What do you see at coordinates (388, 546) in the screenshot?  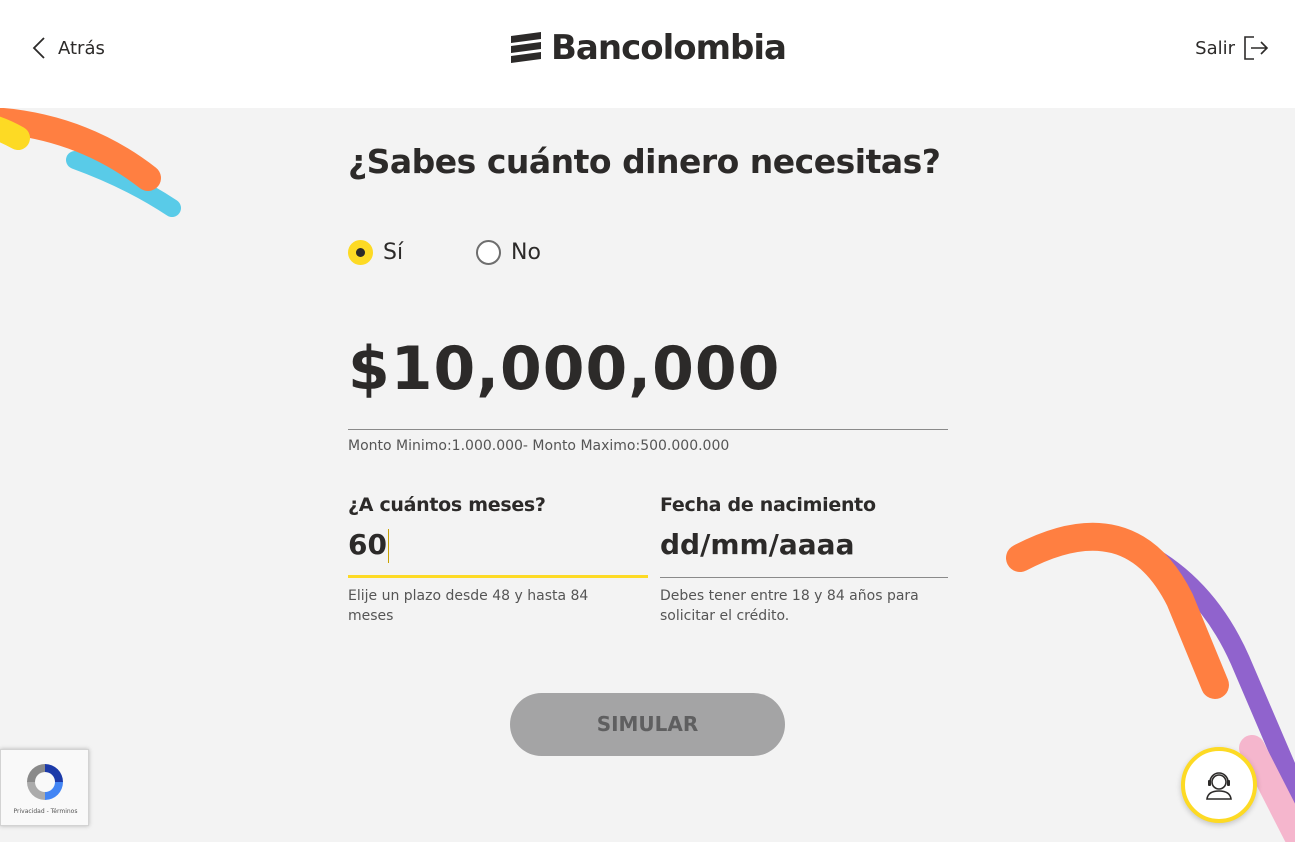 I see `text-caret` at bounding box center [388, 546].